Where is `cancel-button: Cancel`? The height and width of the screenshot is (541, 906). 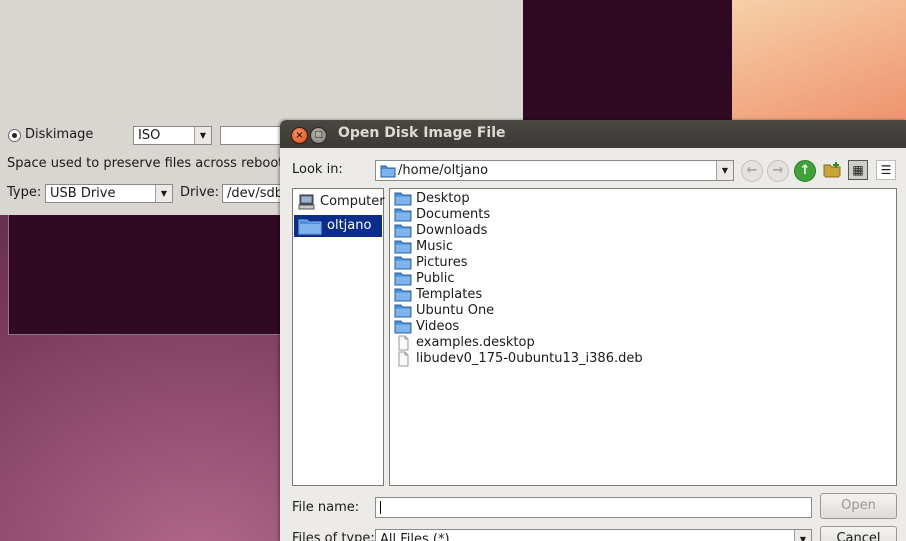 cancel-button: Cancel is located at coordinates (858, 533).